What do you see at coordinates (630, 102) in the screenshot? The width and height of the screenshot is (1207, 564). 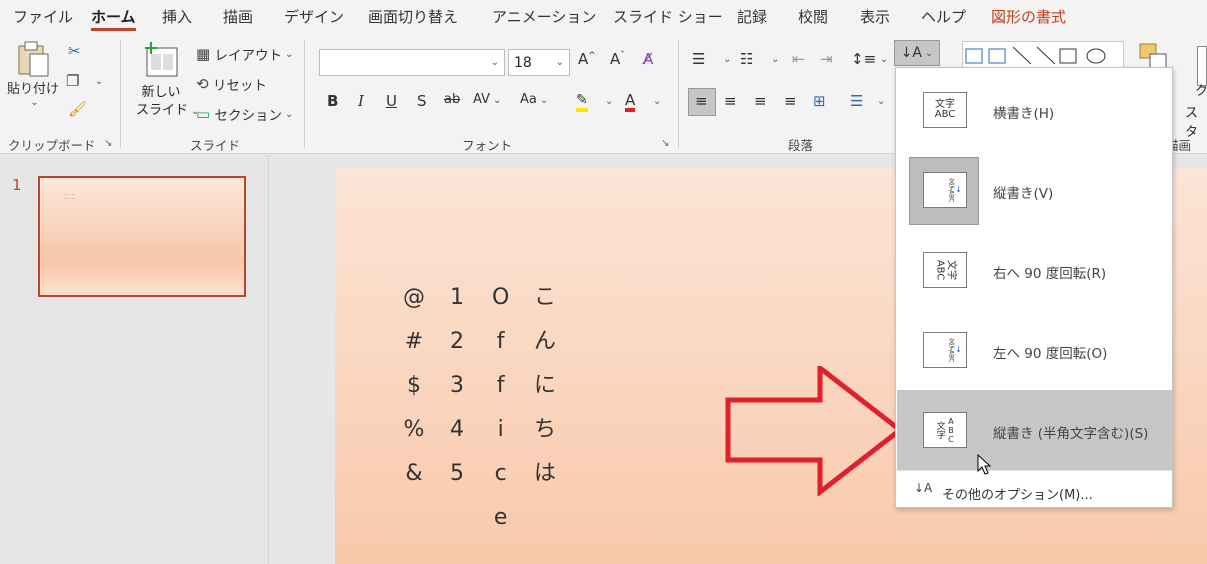 I see `font-color-icon: A` at bounding box center [630, 102].